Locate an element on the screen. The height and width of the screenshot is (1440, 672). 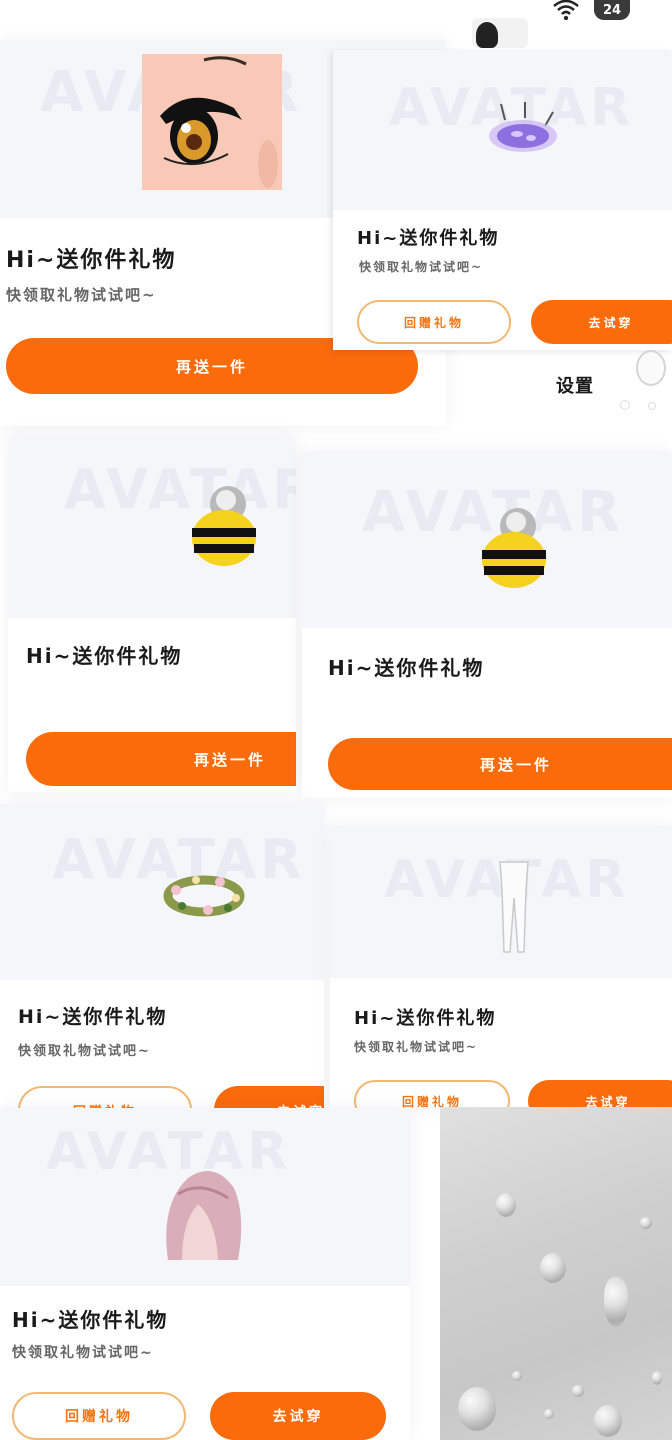
battery-level: 24 is located at coordinates (612, 10).